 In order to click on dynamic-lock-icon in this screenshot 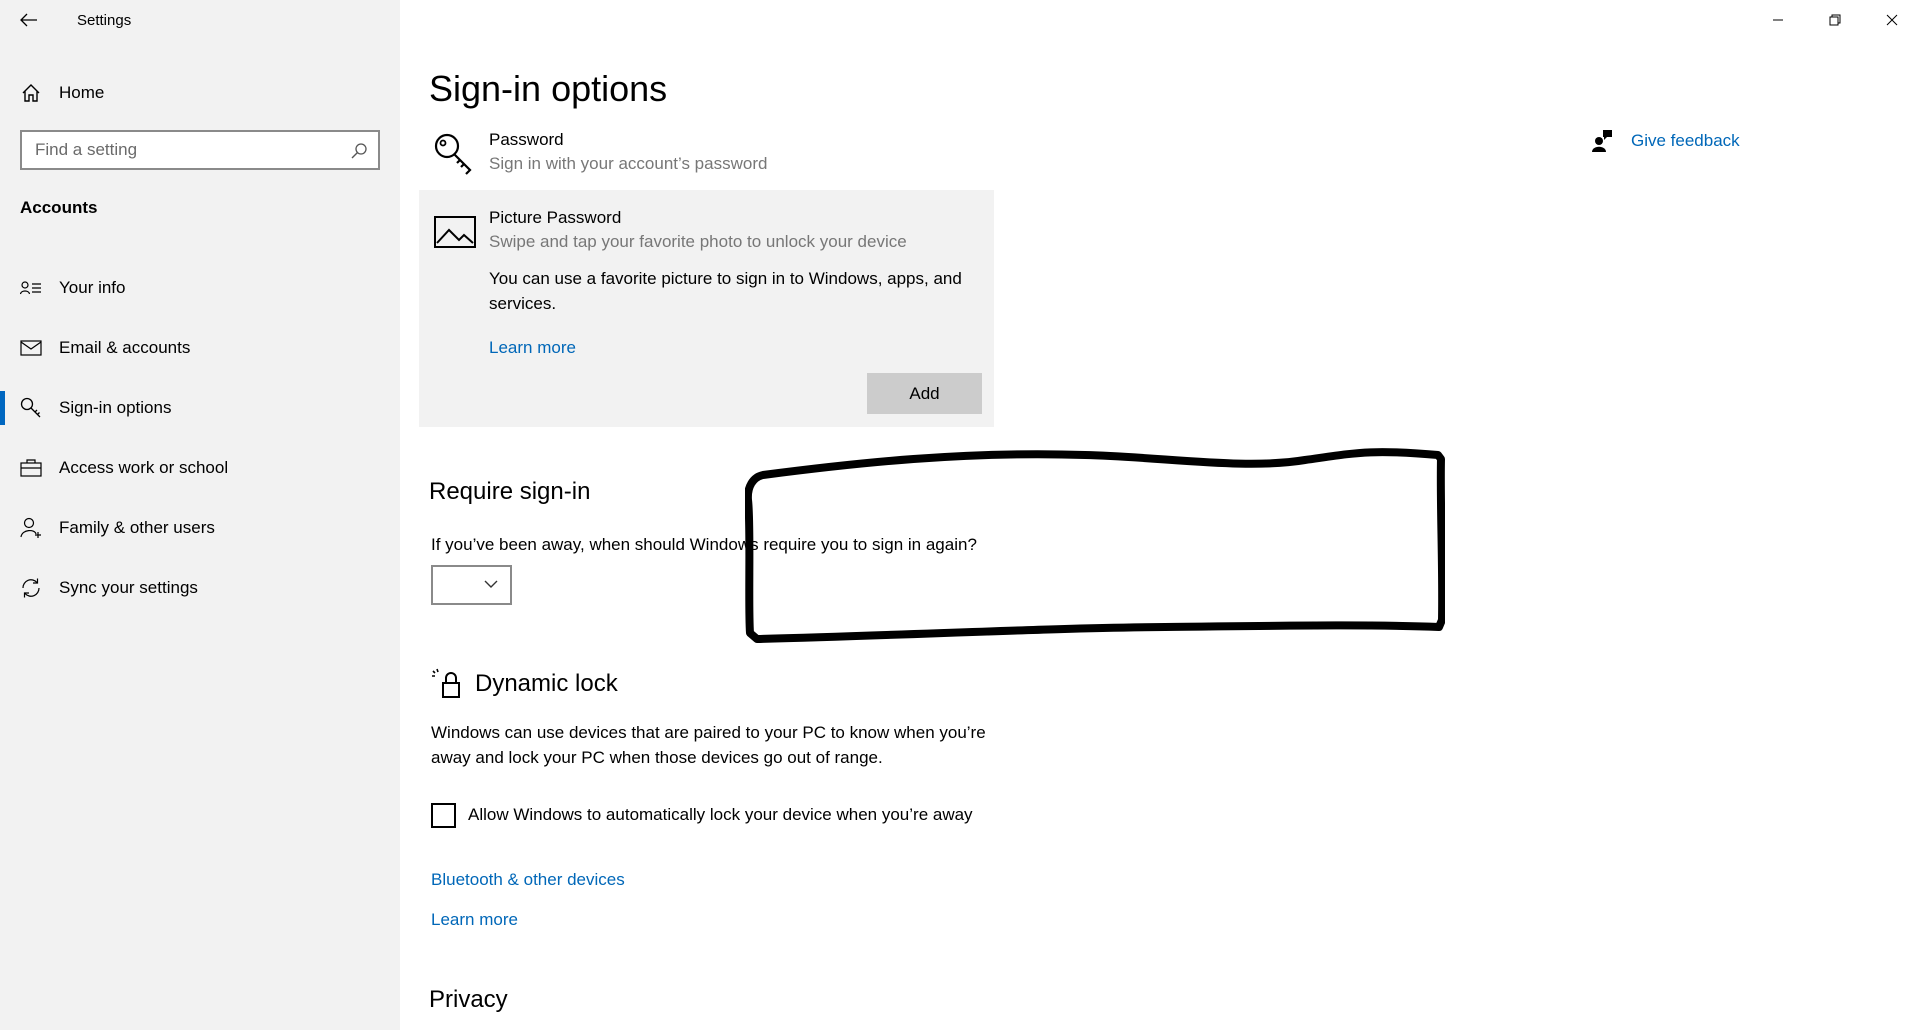, I will do `click(446, 683)`.